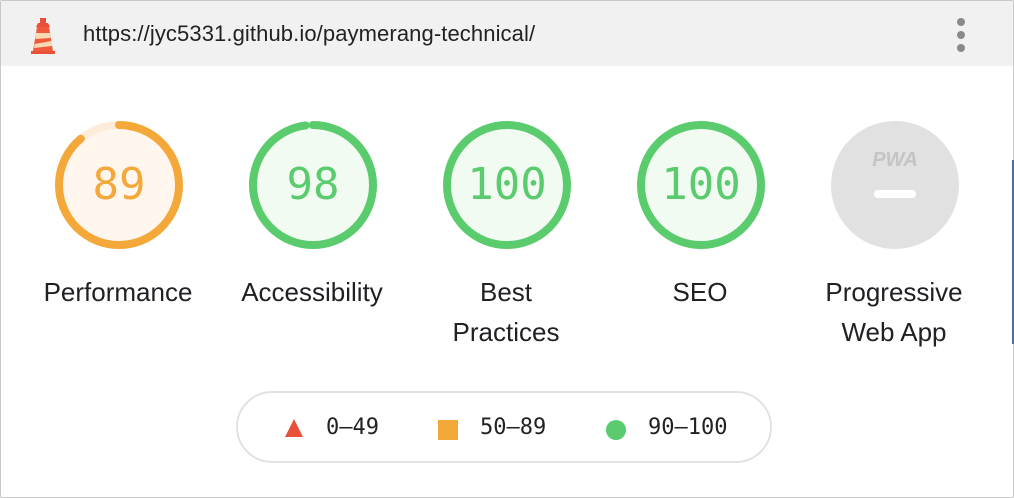 The height and width of the screenshot is (498, 1014). I want to click on performance-label: Performance, so click(118, 292).